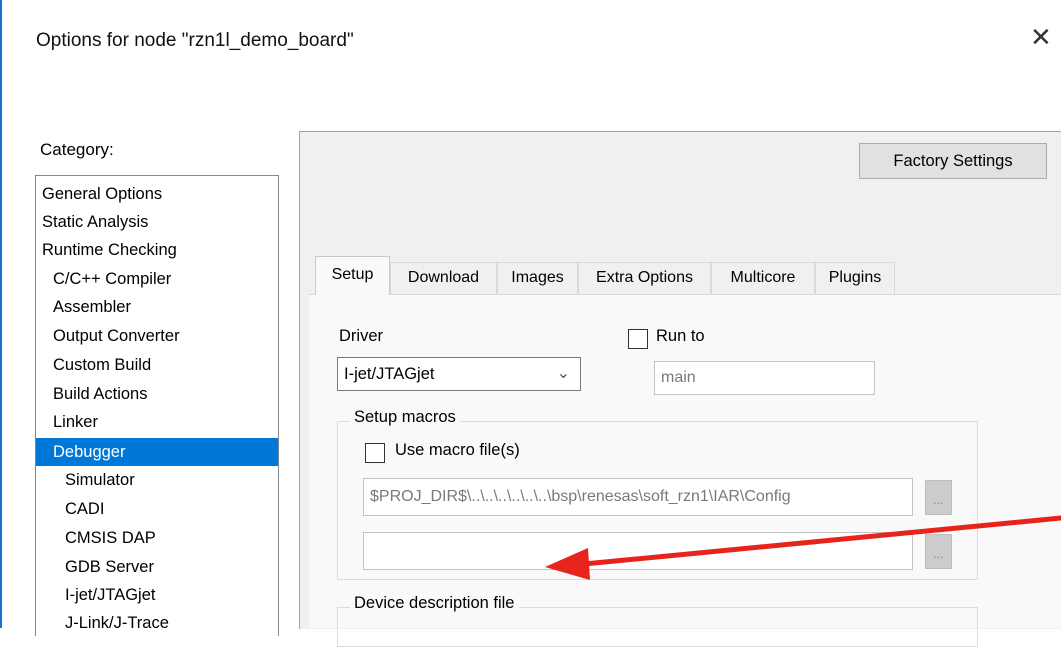 The height and width of the screenshot is (647, 1061). What do you see at coordinates (157, 279) in the screenshot?
I see `category-item-compiler: C/C++ Compiler` at bounding box center [157, 279].